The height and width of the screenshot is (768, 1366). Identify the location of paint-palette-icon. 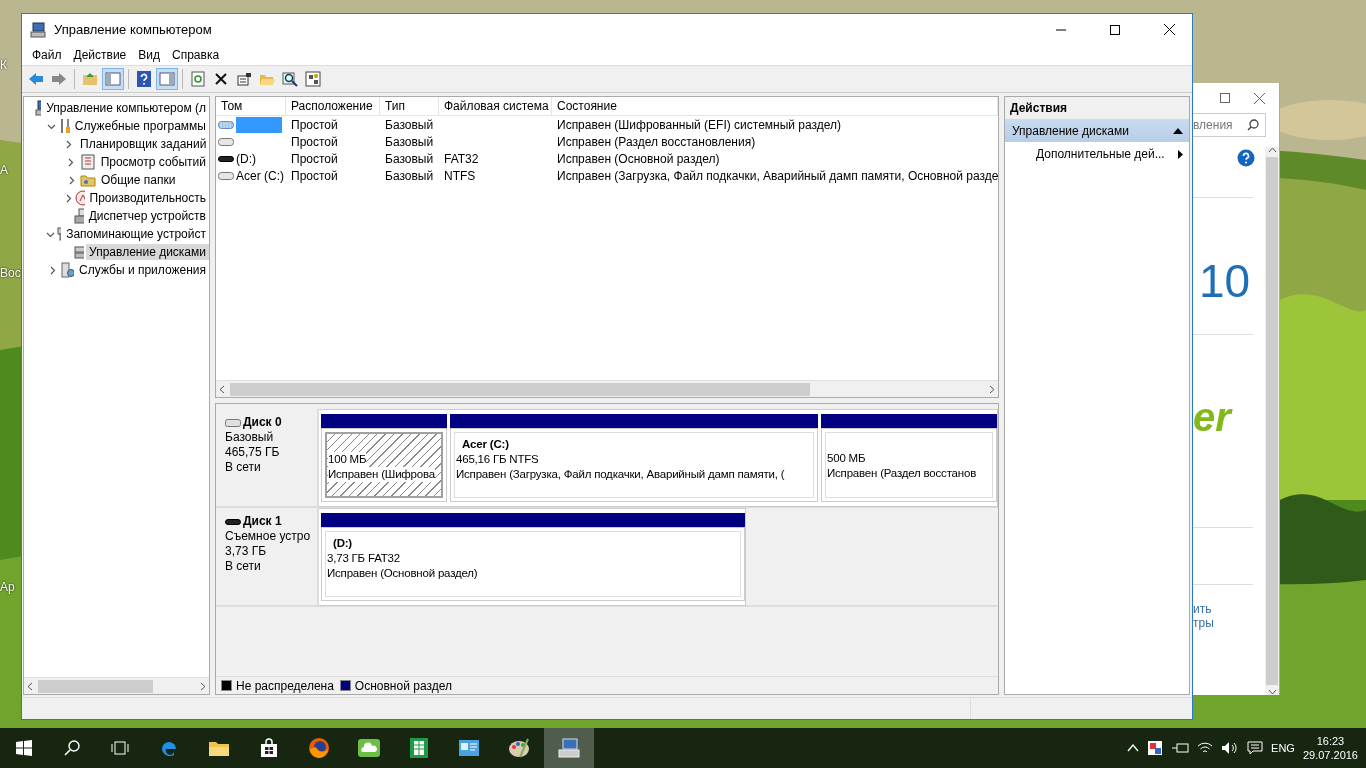
(519, 748).